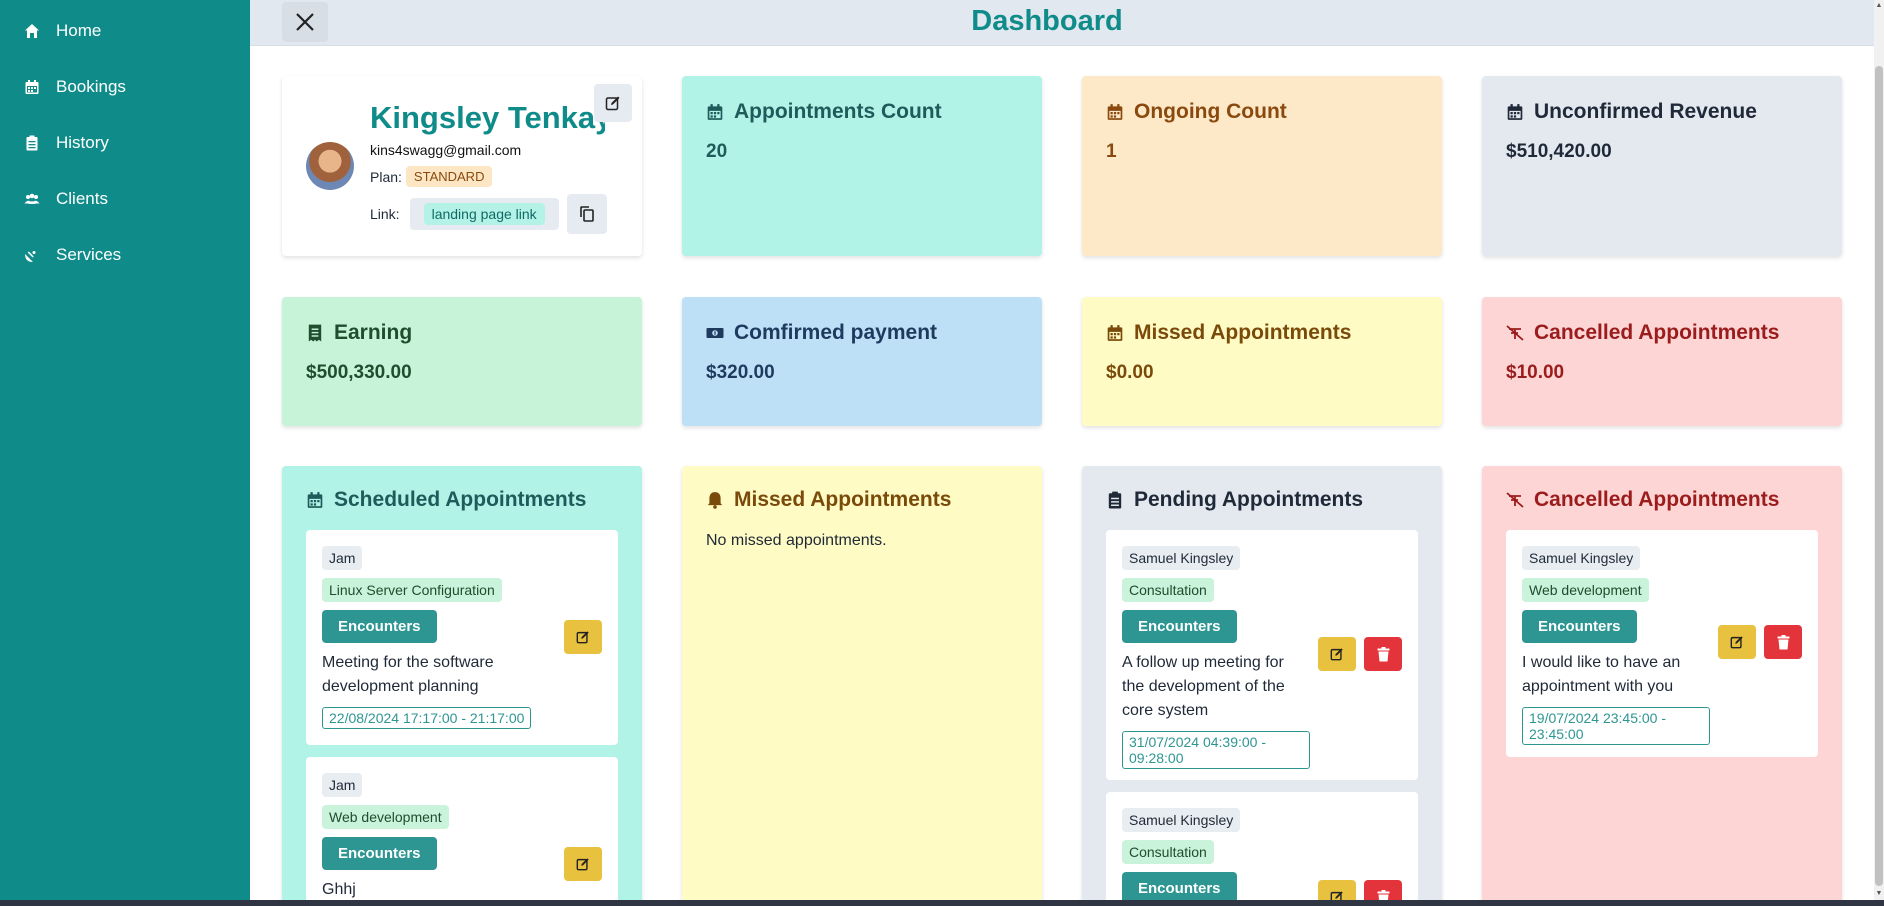  What do you see at coordinates (462, 361) in the screenshot?
I see `earning-card: Earning $500,330.00` at bounding box center [462, 361].